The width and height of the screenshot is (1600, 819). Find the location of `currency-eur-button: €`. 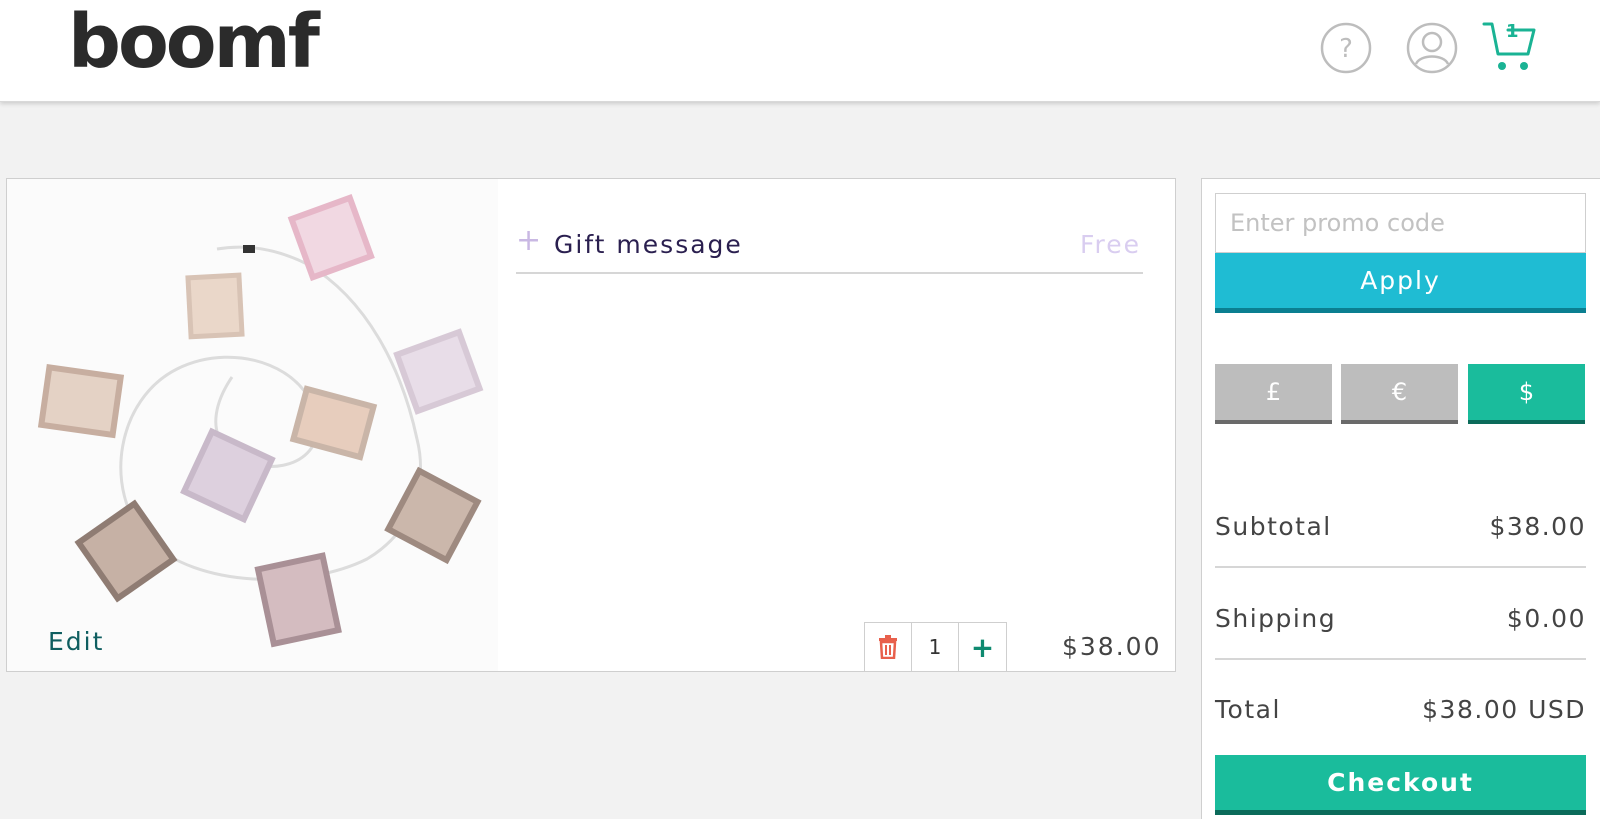

currency-eur-button: € is located at coordinates (1399, 394).